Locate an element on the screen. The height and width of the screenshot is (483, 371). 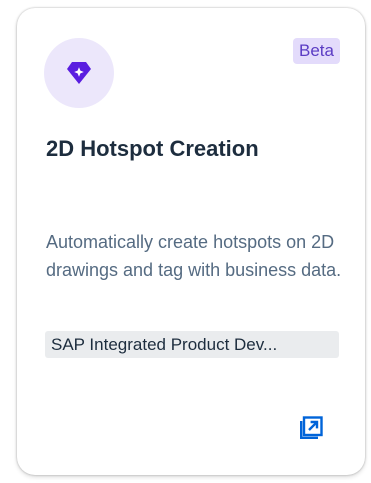
diamond-icon is located at coordinates (79, 73).